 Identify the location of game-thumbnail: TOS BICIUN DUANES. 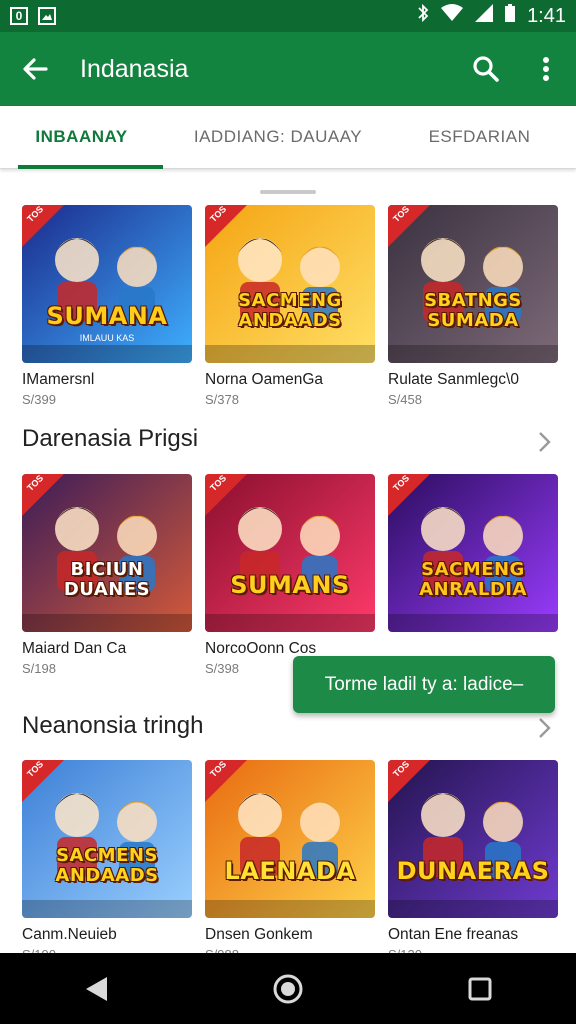
(107, 553).